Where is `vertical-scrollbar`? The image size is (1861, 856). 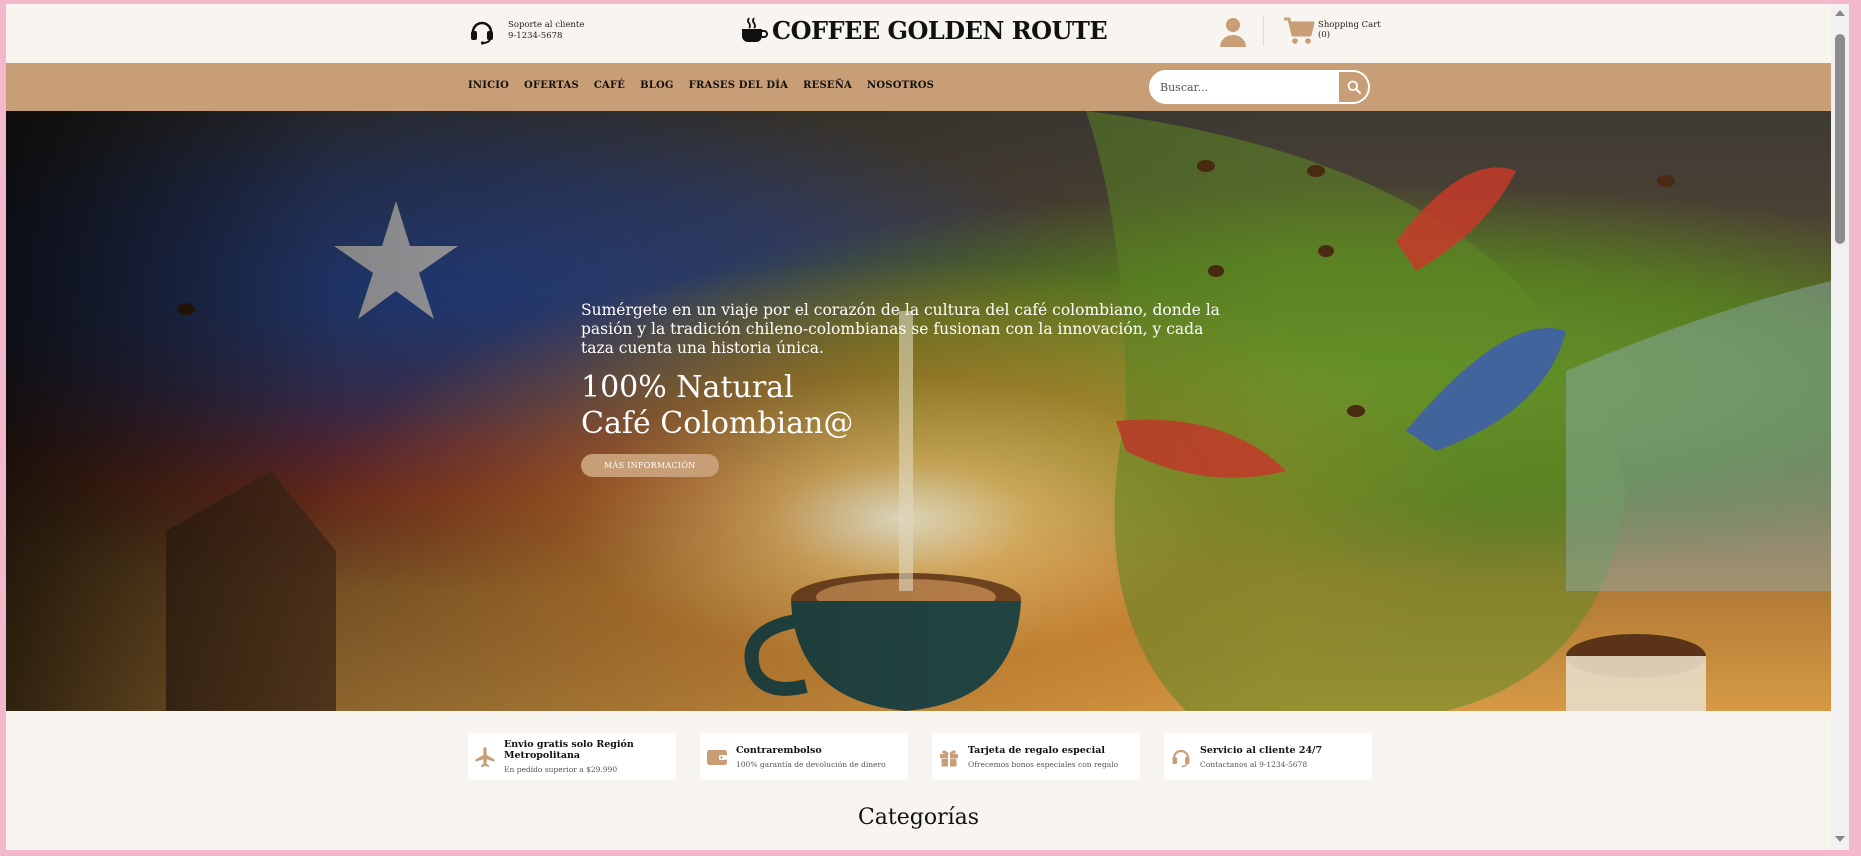
vertical-scrollbar is located at coordinates (1840, 427).